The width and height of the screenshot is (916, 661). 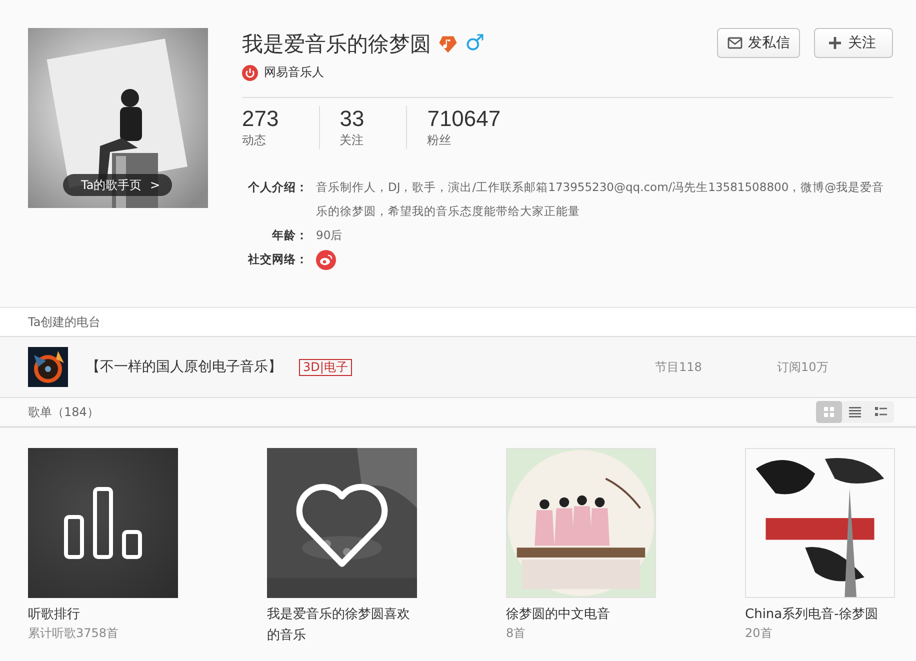 I want to click on playlist-count: 累计听歌3758首, so click(x=74, y=633).